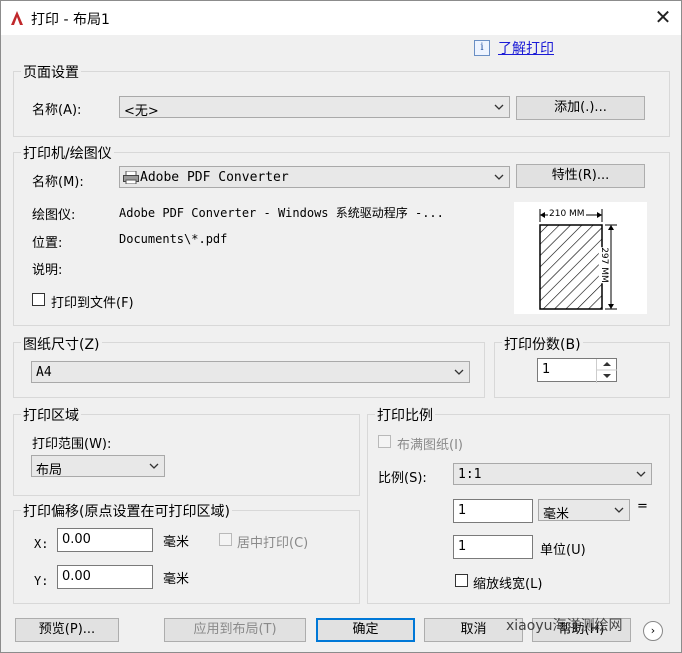 The width and height of the screenshot is (682, 653). What do you see at coordinates (603, 265) in the screenshot?
I see `paper-height-label: 297 MM` at bounding box center [603, 265].